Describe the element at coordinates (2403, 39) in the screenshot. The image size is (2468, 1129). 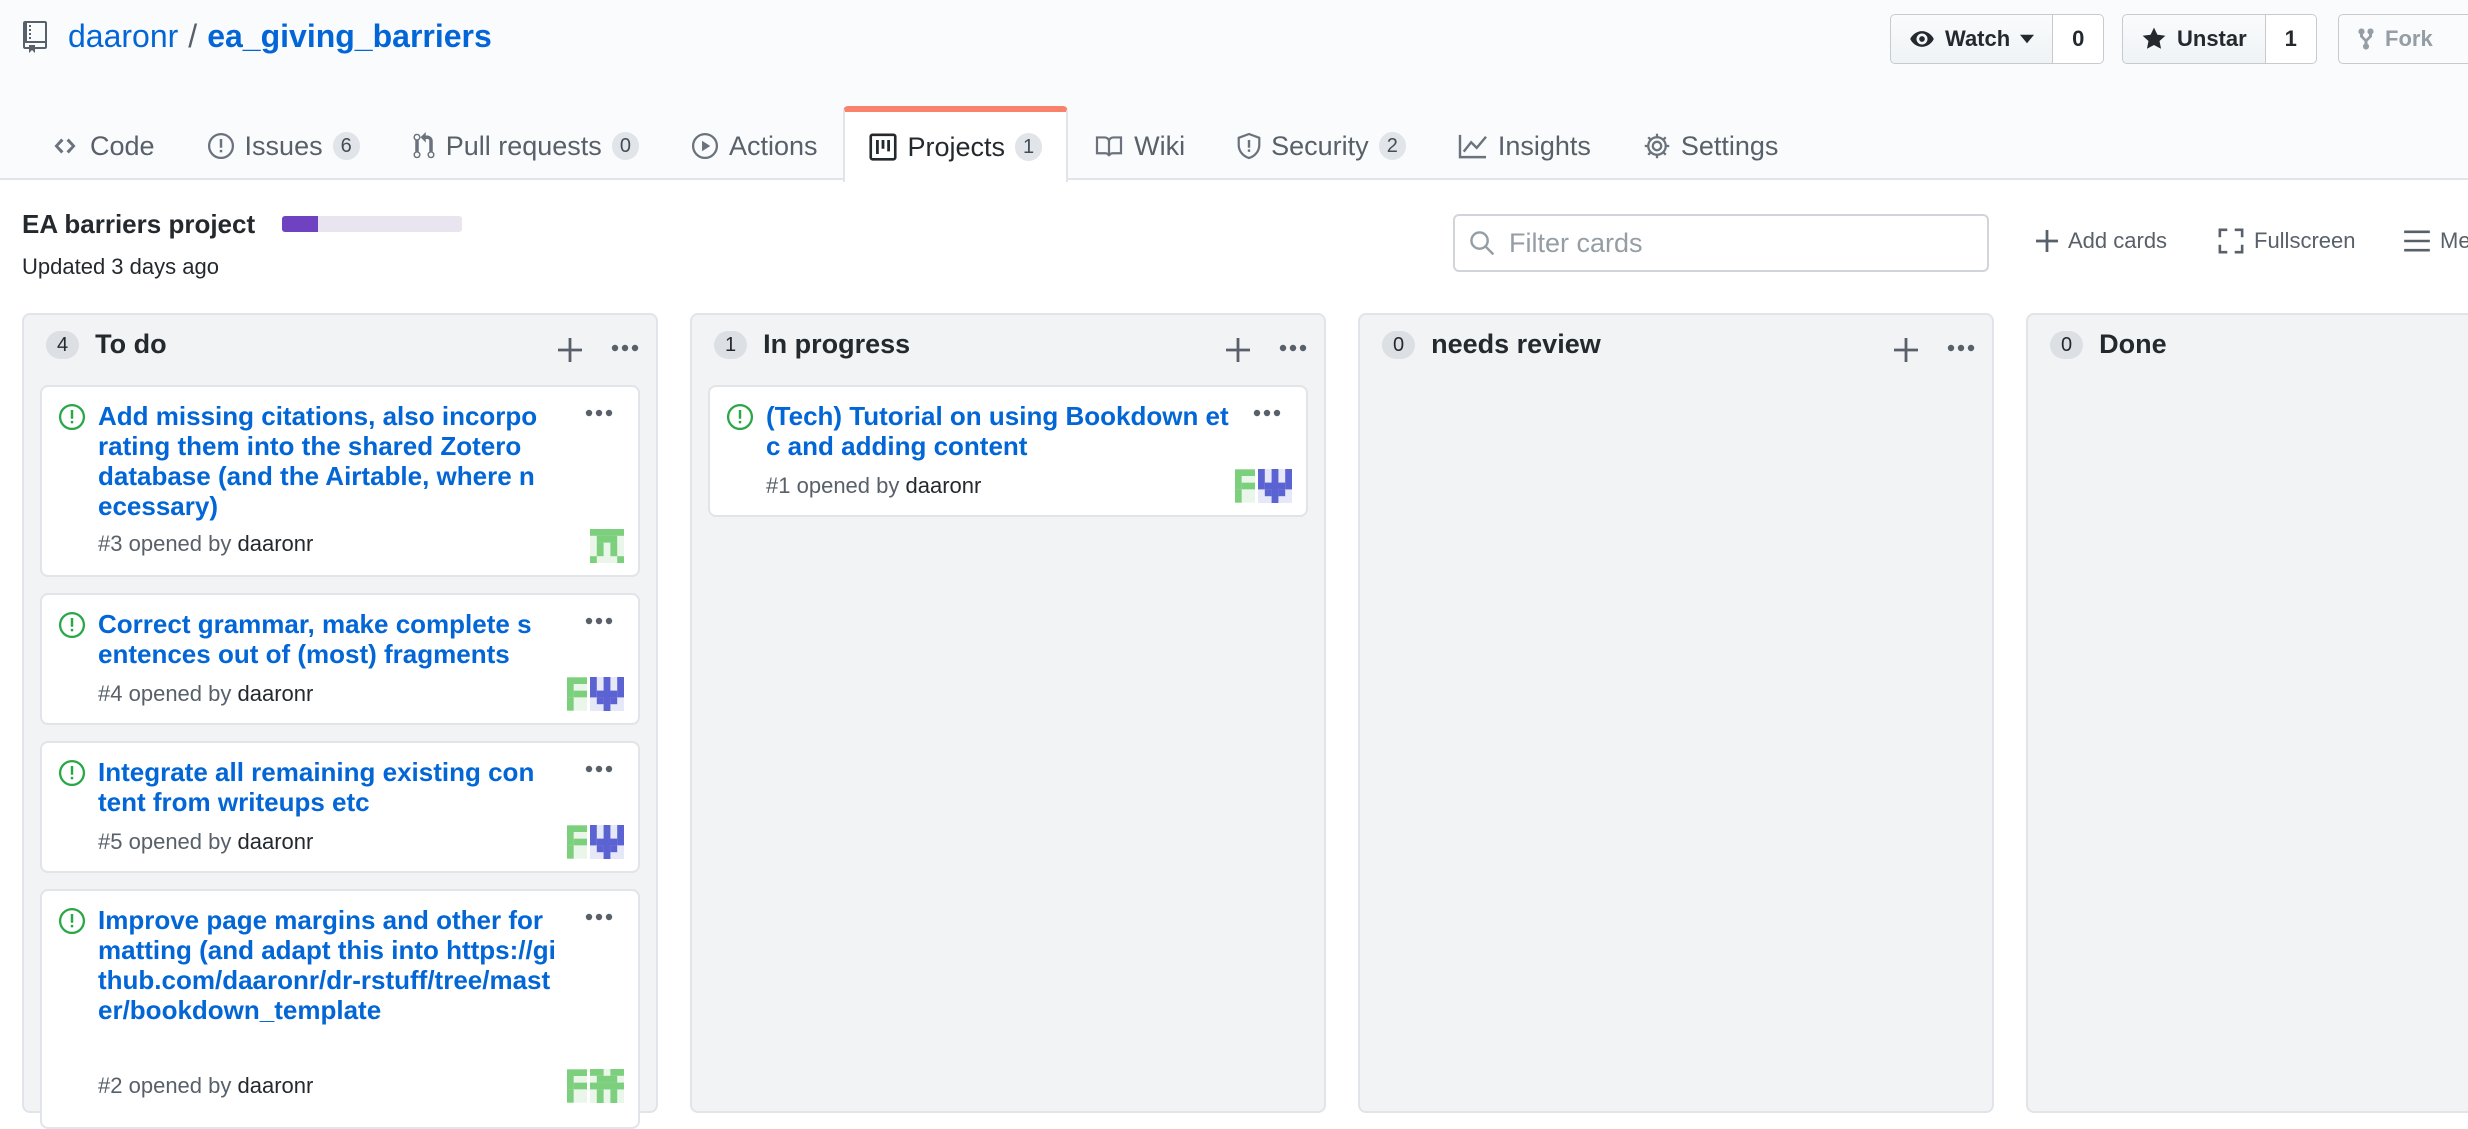
I see `fork-button: Fork` at that location.